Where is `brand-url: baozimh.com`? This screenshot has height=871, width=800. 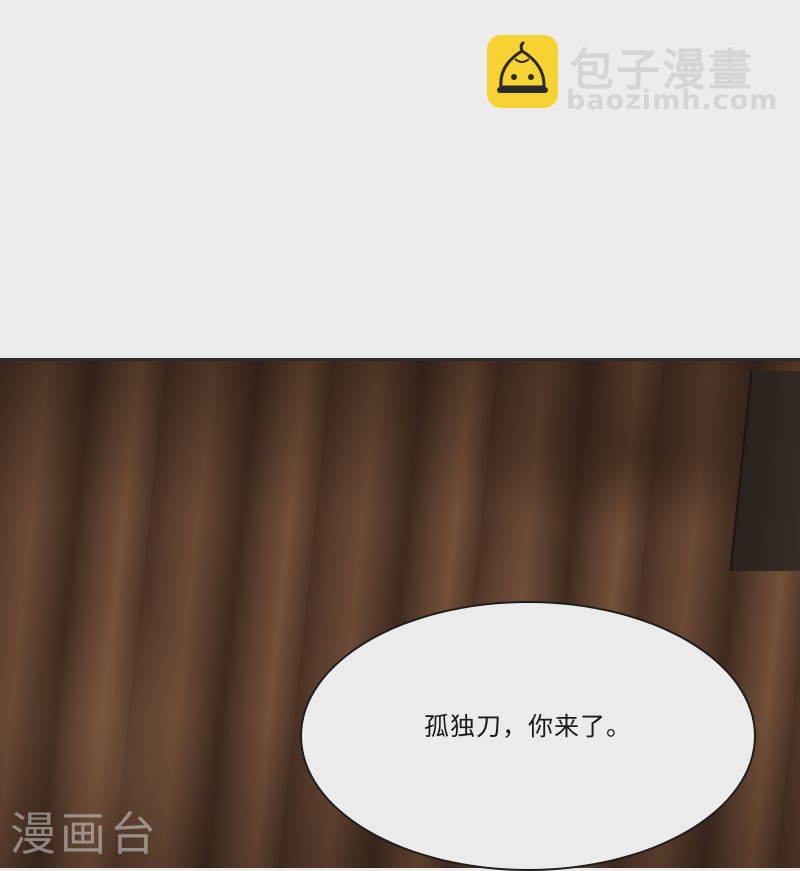 brand-url: baozimh.com is located at coordinates (672, 100).